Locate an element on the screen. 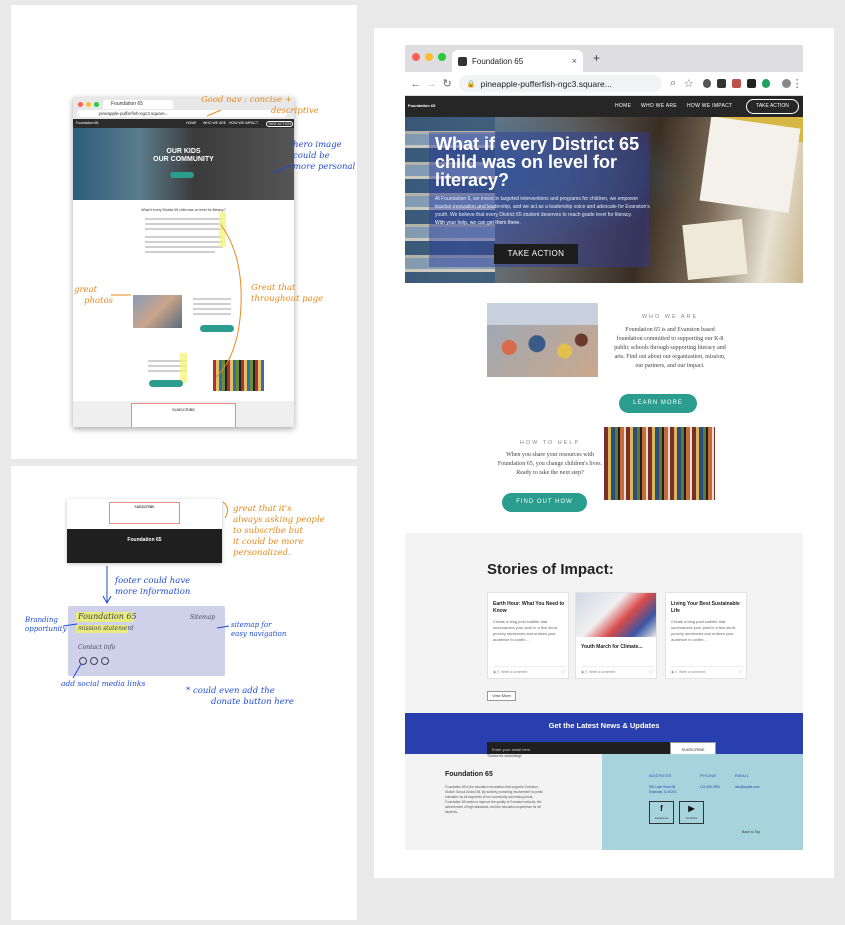 This screenshot has width=845, height=925. window-controls is located at coordinates (429, 57).